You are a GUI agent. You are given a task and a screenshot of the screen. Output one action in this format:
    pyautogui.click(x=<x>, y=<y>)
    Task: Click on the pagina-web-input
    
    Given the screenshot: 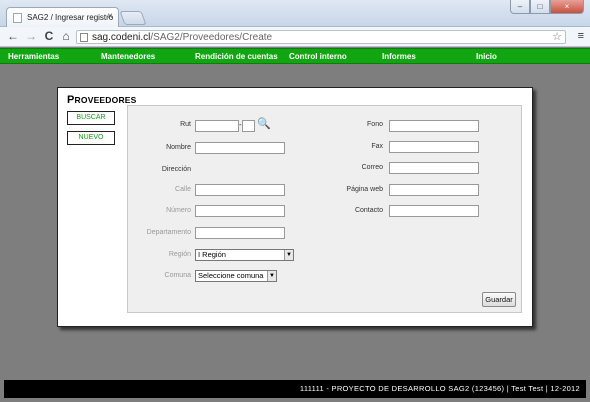 What is the action you would take?
    pyautogui.click(x=434, y=190)
    